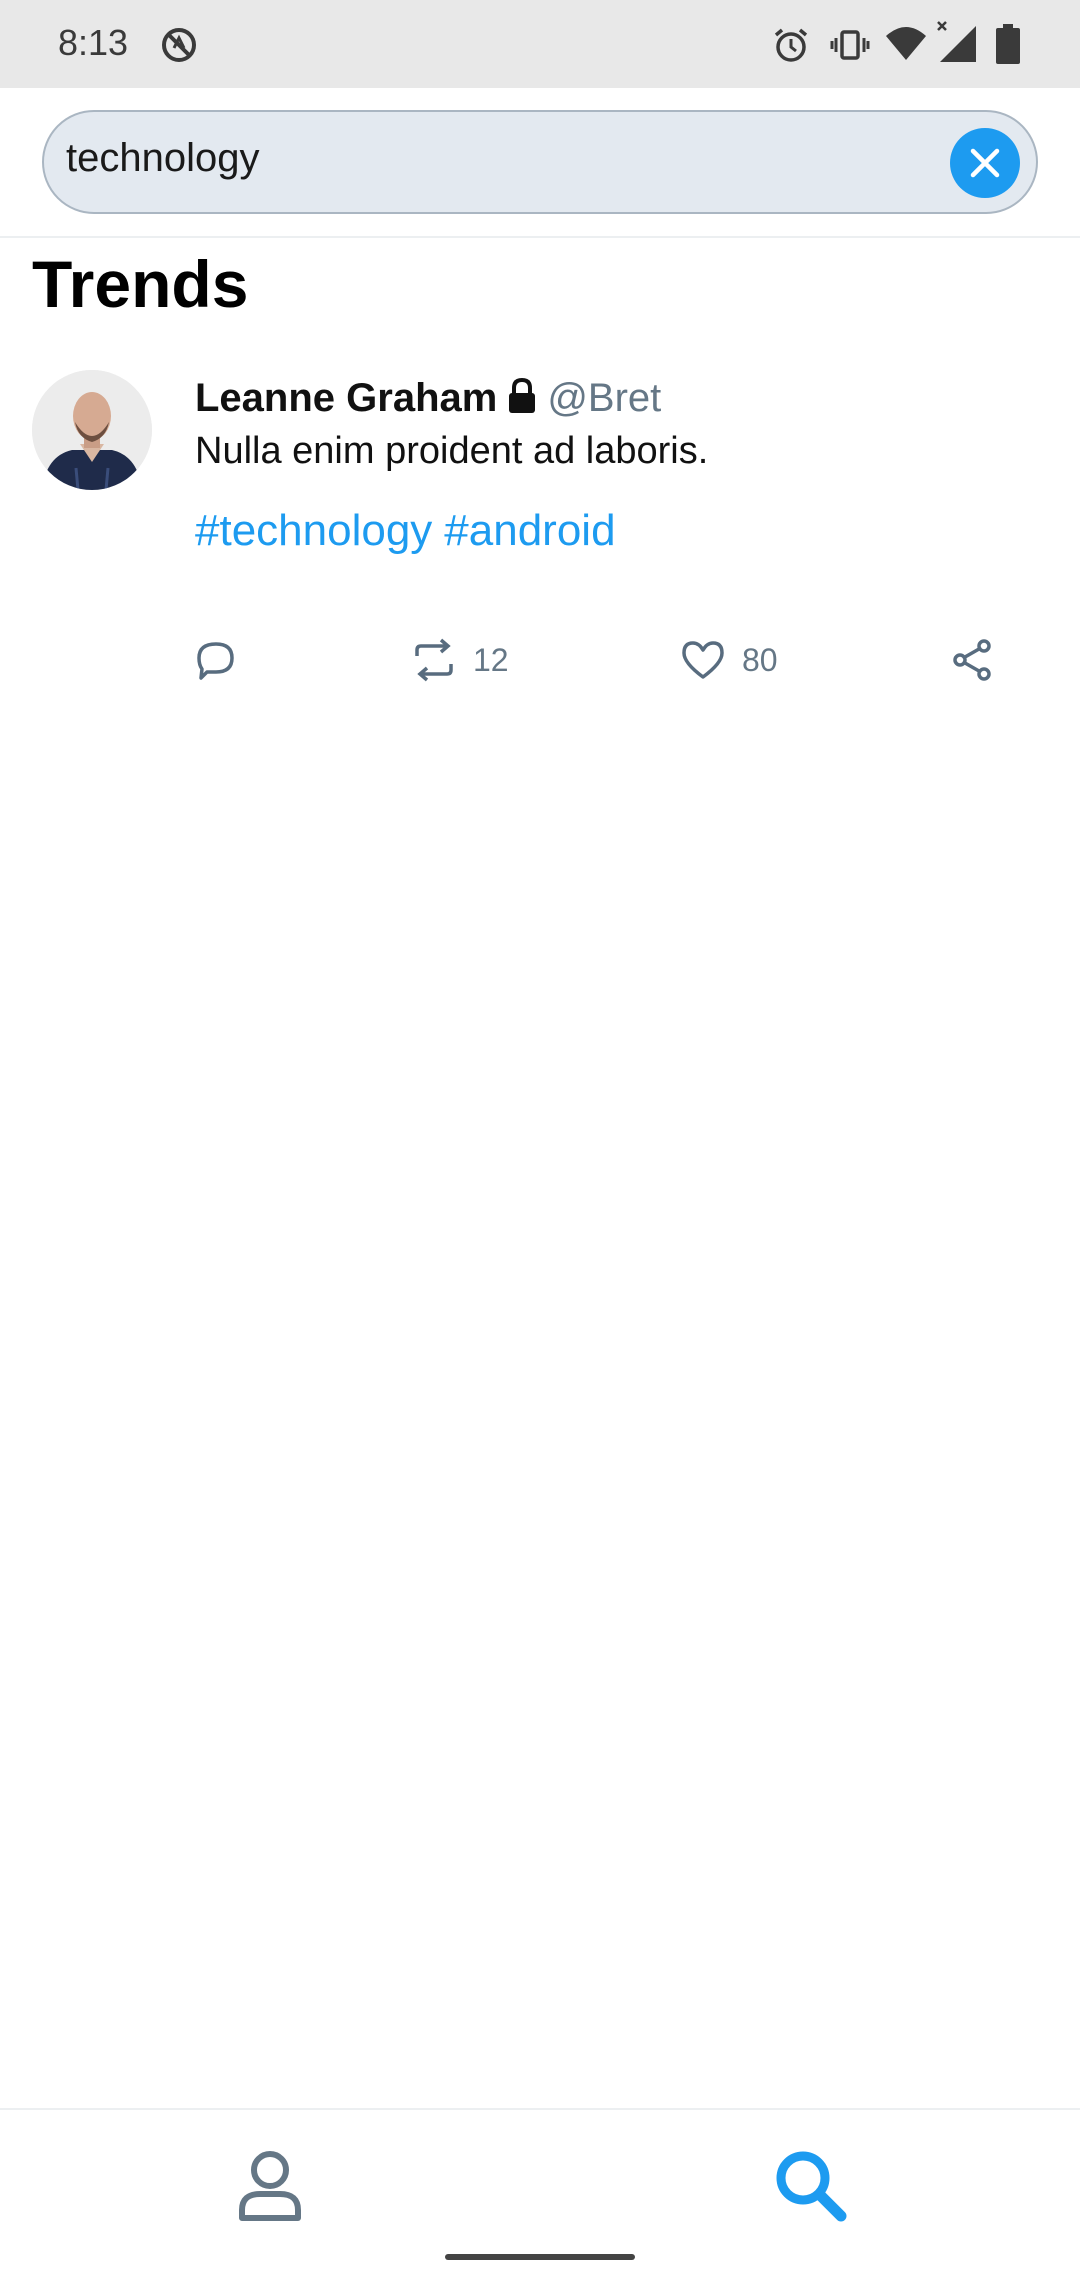  I want to click on avatar, so click(92, 430).